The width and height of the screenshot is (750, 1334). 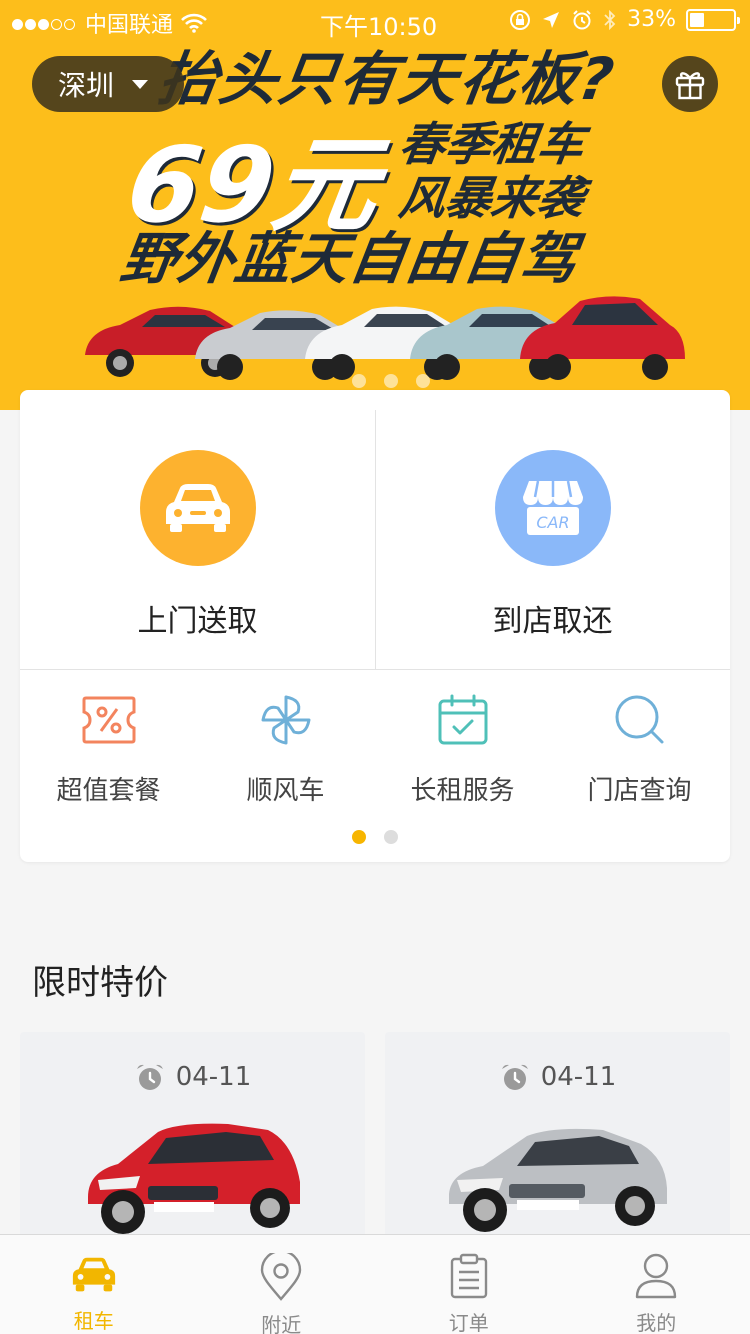 I want to click on city-selector: 深圳, so click(x=108, y=84).